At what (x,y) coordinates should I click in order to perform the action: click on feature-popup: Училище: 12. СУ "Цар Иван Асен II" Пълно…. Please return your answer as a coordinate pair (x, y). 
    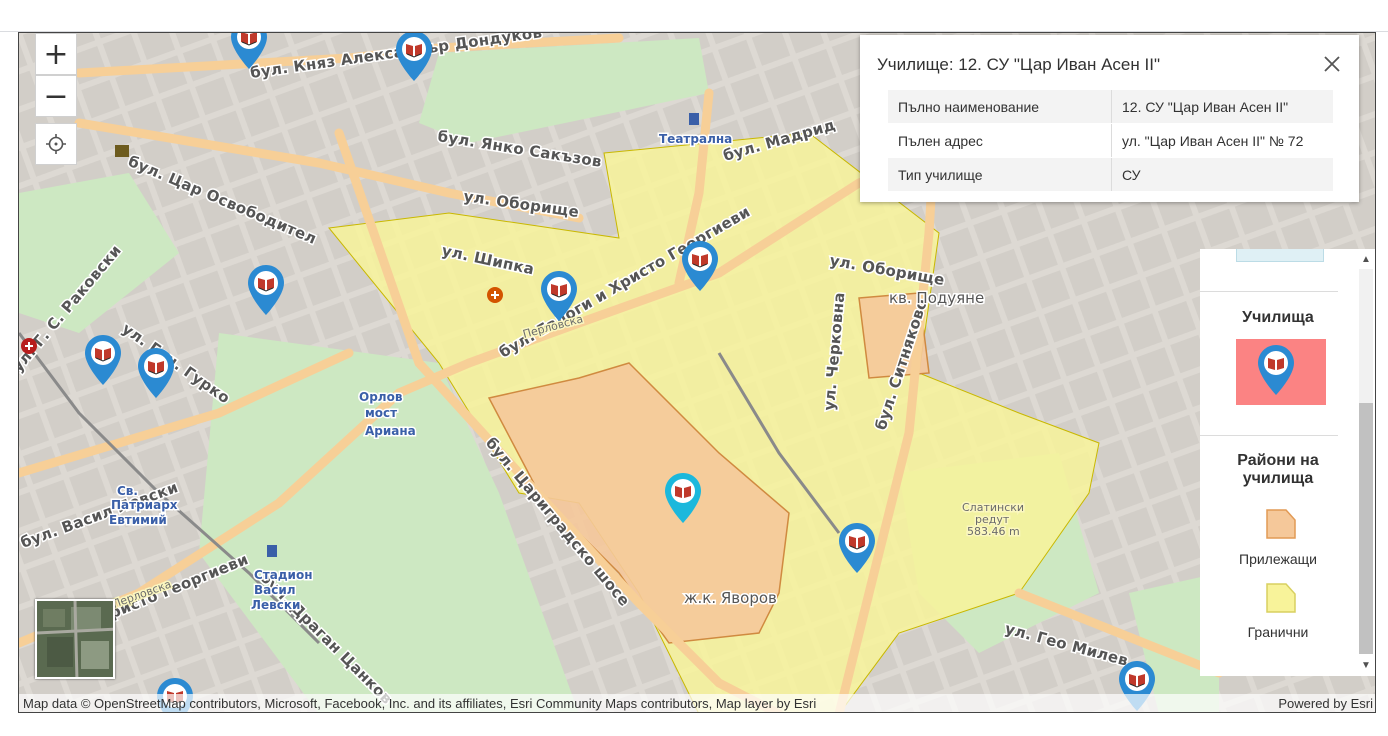
    Looking at the image, I should click on (1109, 118).